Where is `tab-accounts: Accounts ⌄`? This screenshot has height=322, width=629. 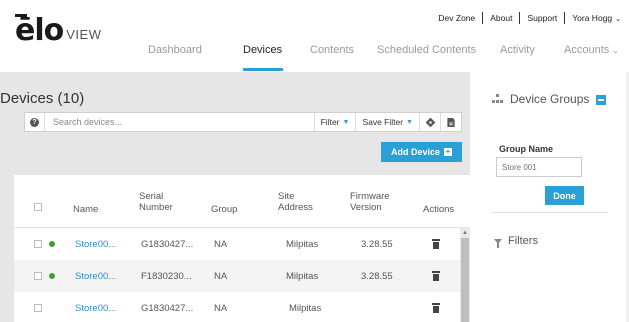
tab-accounts: Accounts ⌄ is located at coordinates (591, 50).